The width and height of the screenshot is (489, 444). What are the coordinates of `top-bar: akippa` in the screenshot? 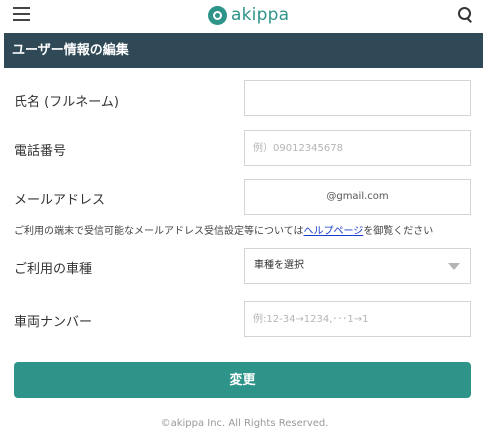 It's located at (244, 16).